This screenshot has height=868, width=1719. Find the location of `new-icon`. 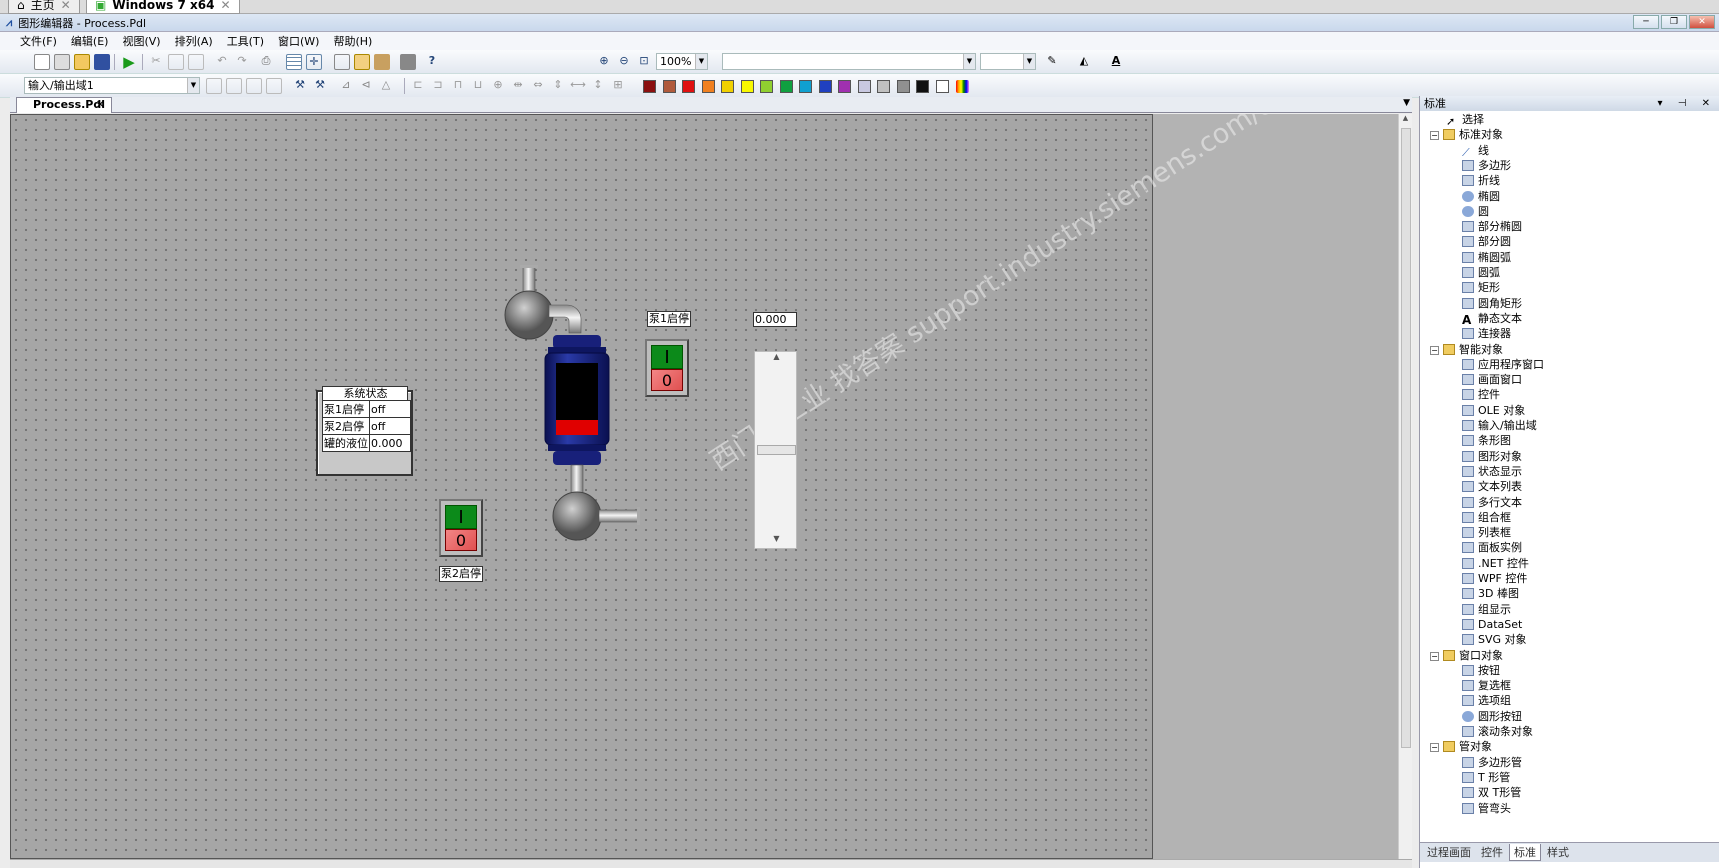

new-icon is located at coordinates (42, 62).